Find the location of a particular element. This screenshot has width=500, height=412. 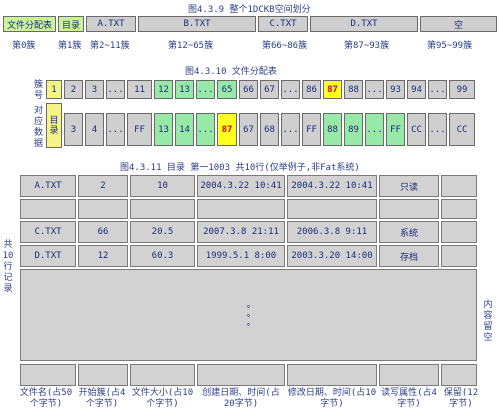

area-dir-label: 目录 is located at coordinates (70, 25).